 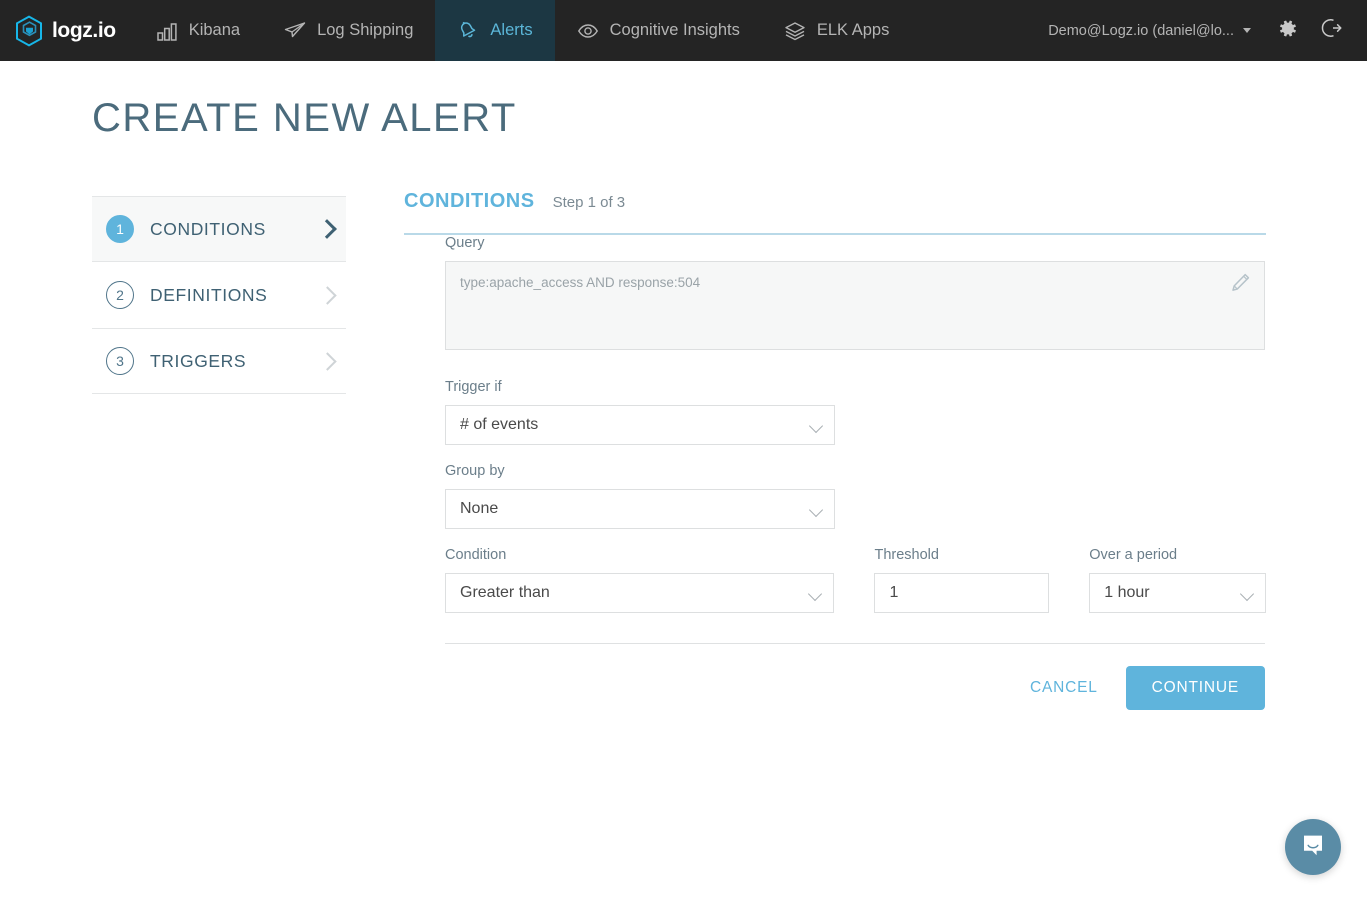 I want to click on step-number-badge: 1, so click(x=120, y=229).